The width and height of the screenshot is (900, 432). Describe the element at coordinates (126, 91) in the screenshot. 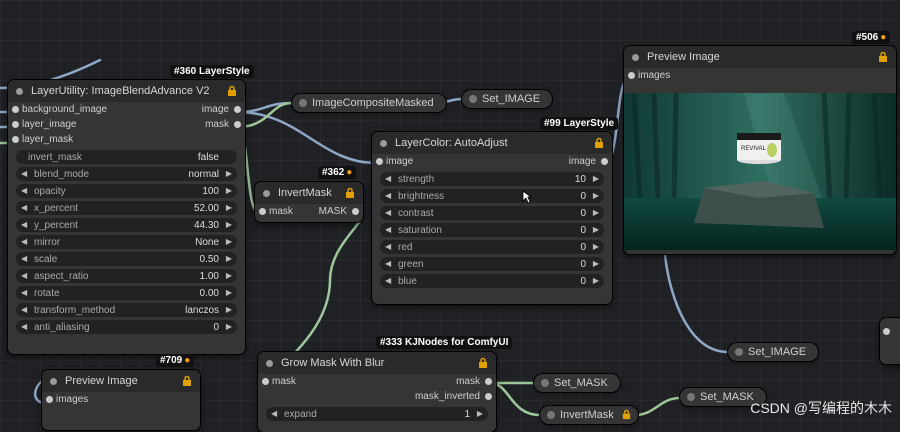

I see `node-header: LayerUtility: ImageBlendAdvance V2` at that location.